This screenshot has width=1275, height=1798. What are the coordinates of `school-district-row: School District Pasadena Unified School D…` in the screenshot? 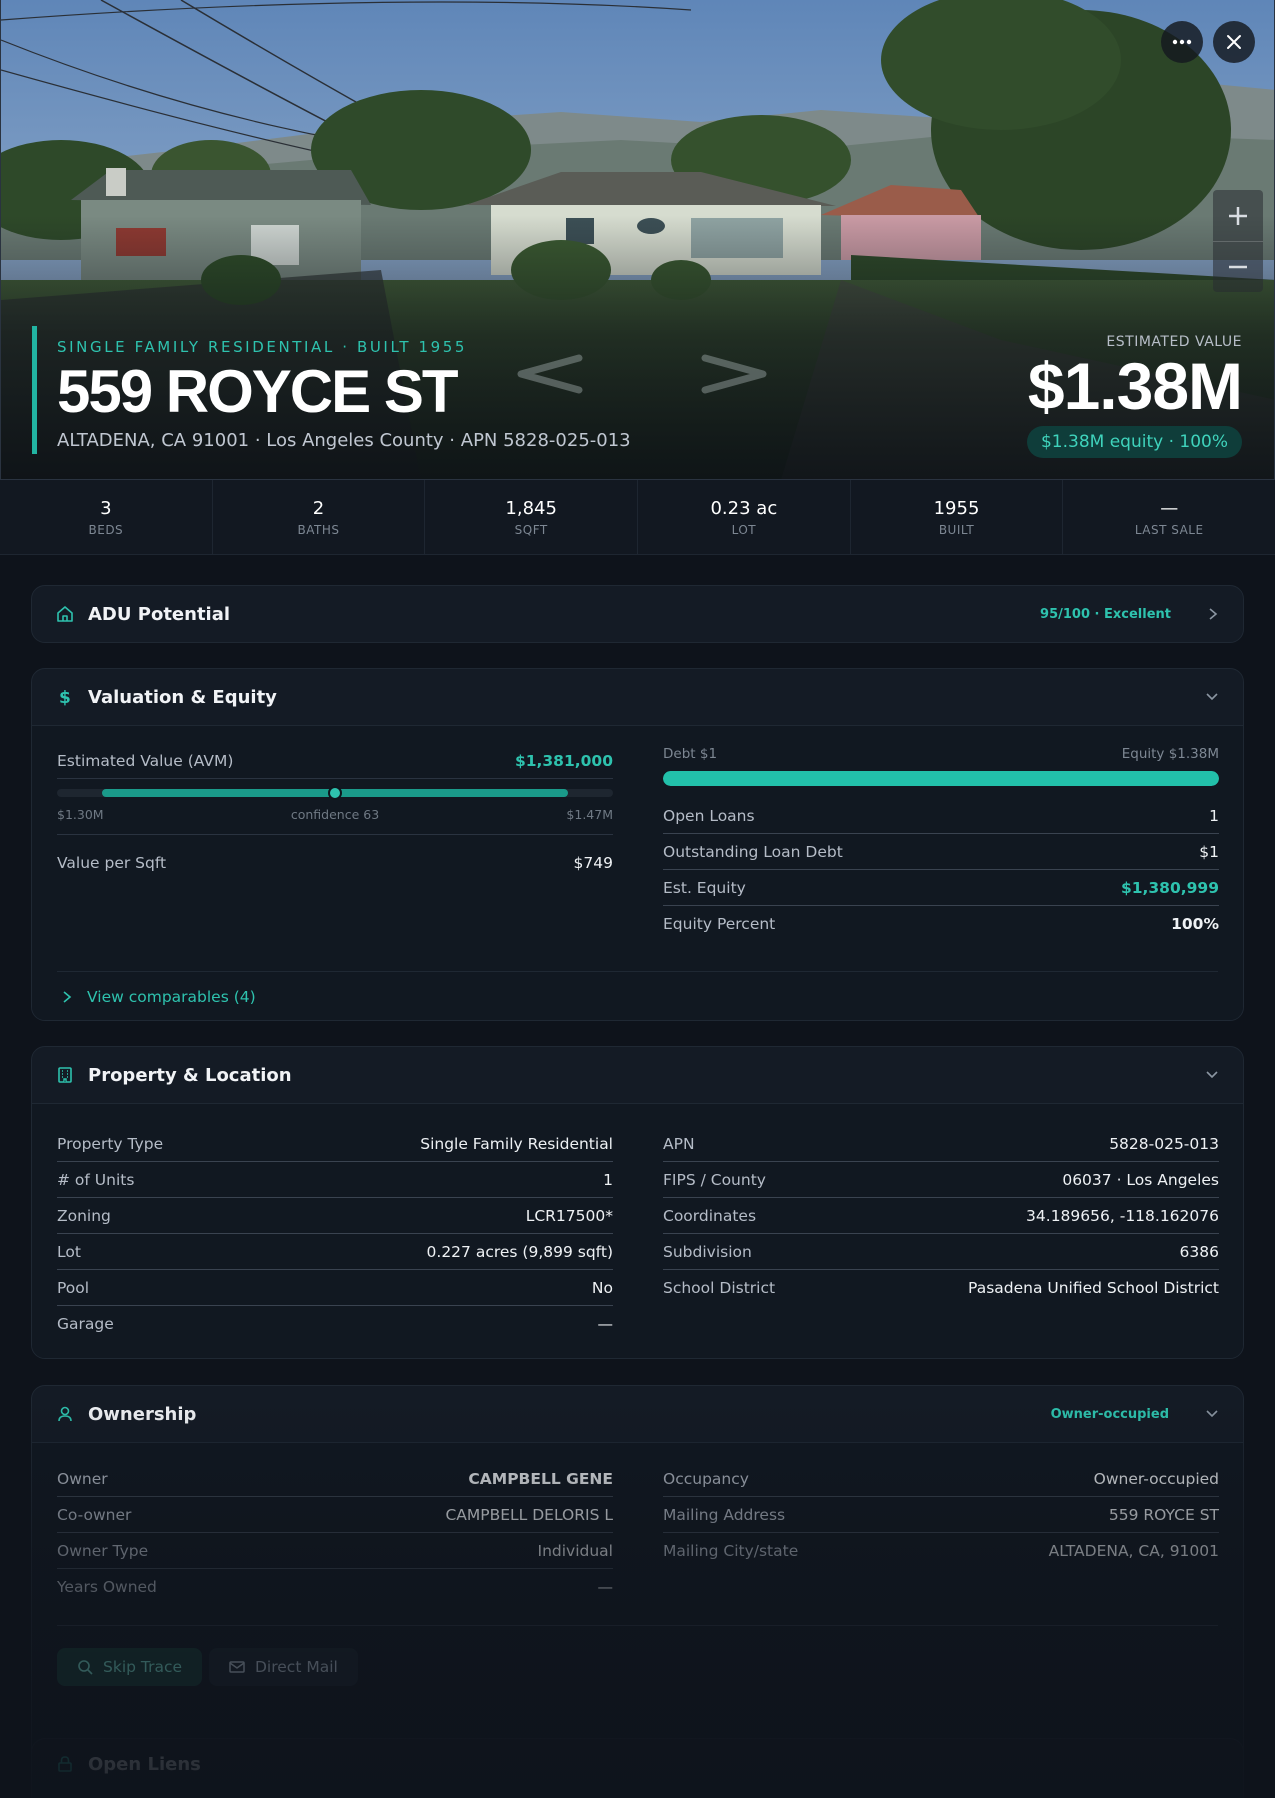 It's located at (941, 1288).